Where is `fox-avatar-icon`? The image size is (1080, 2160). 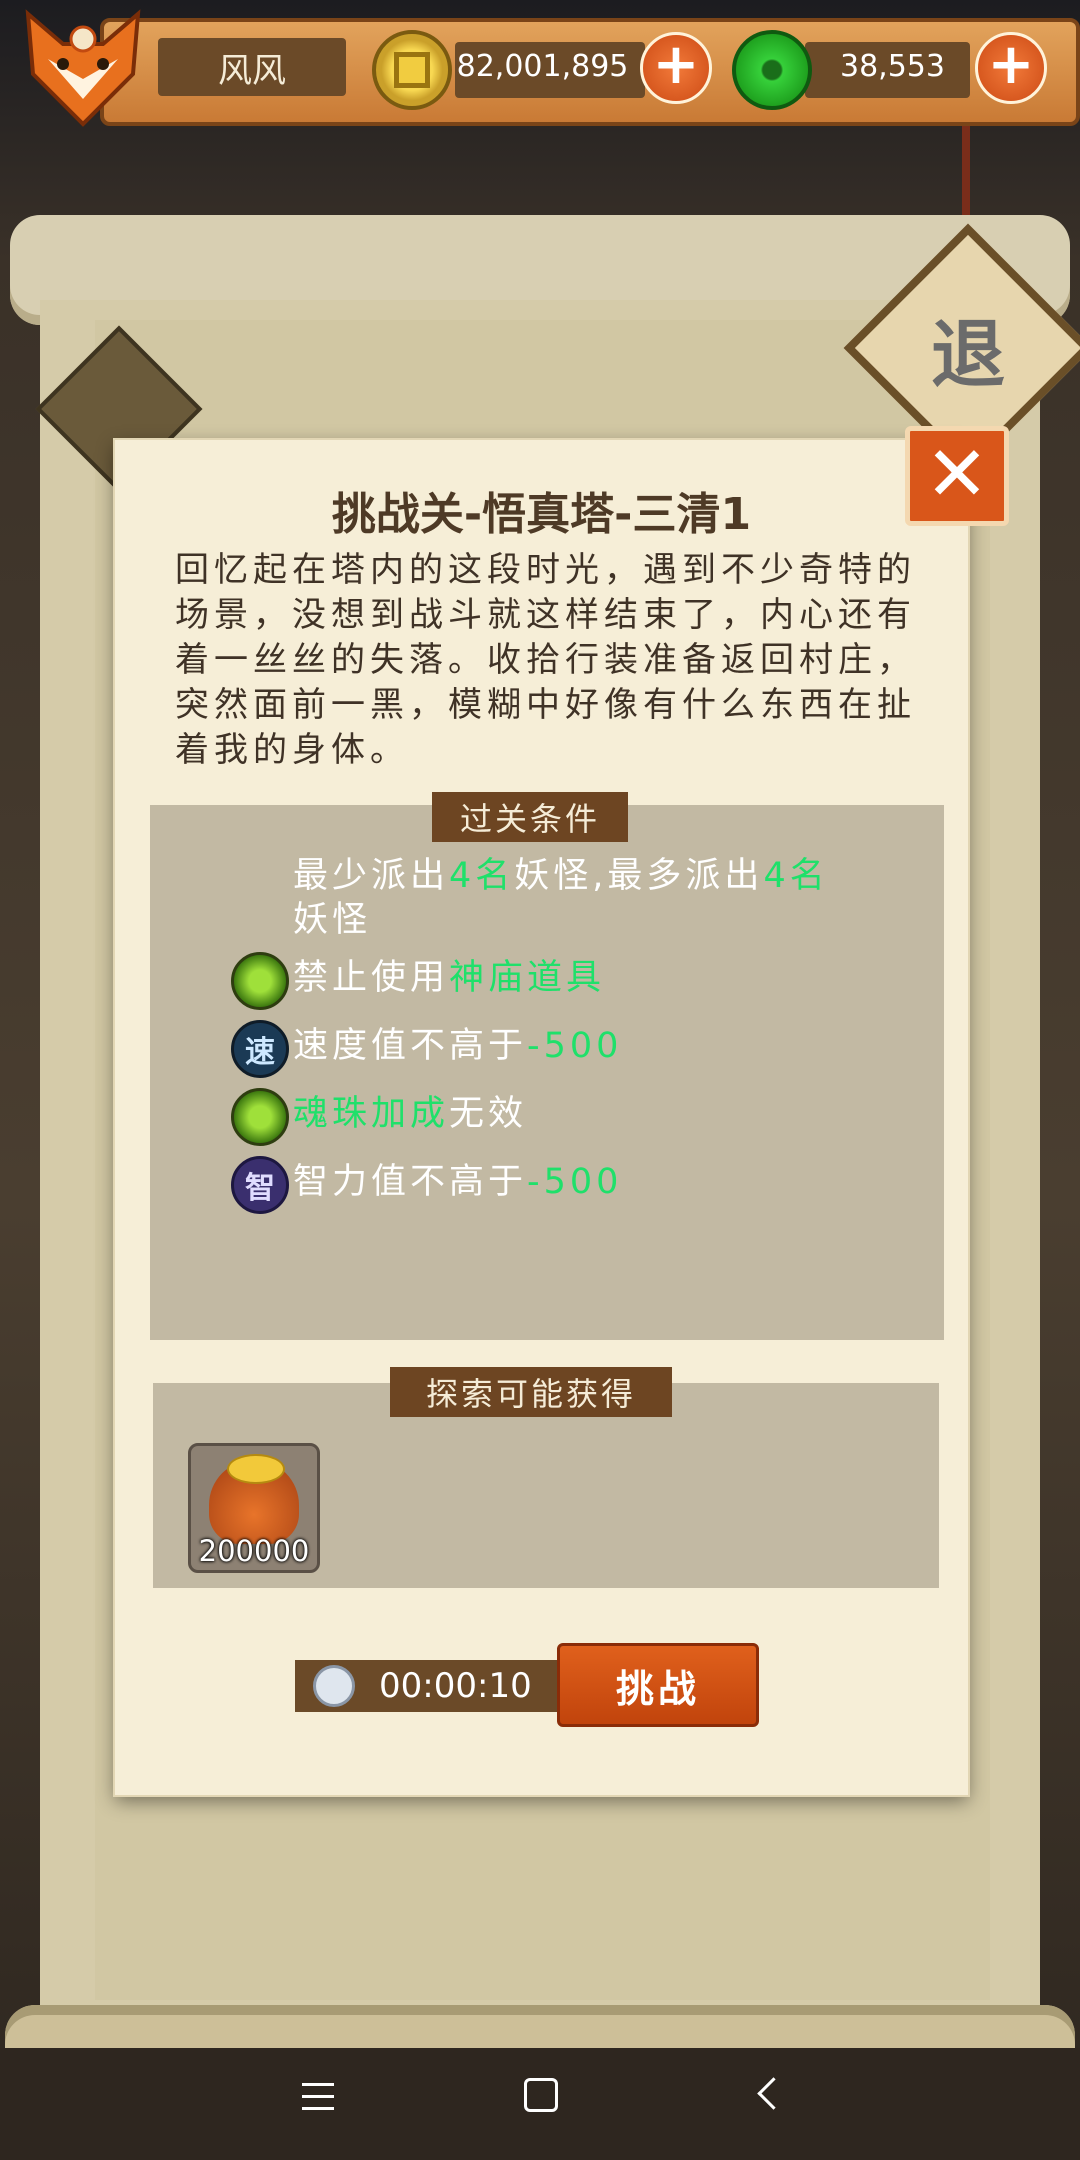
fox-avatar-icon is located at coordinates (83, 71).